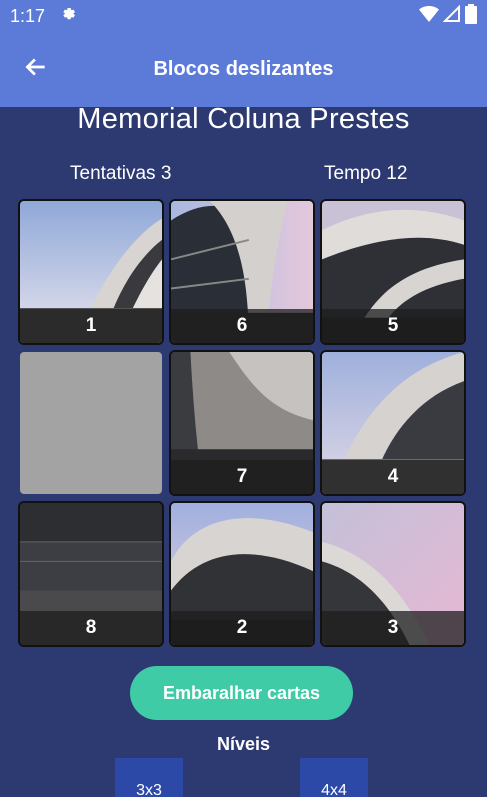 This screenshot has width=487, height=797. I want to click on puzzle-tile: 1, so click(91, 272).